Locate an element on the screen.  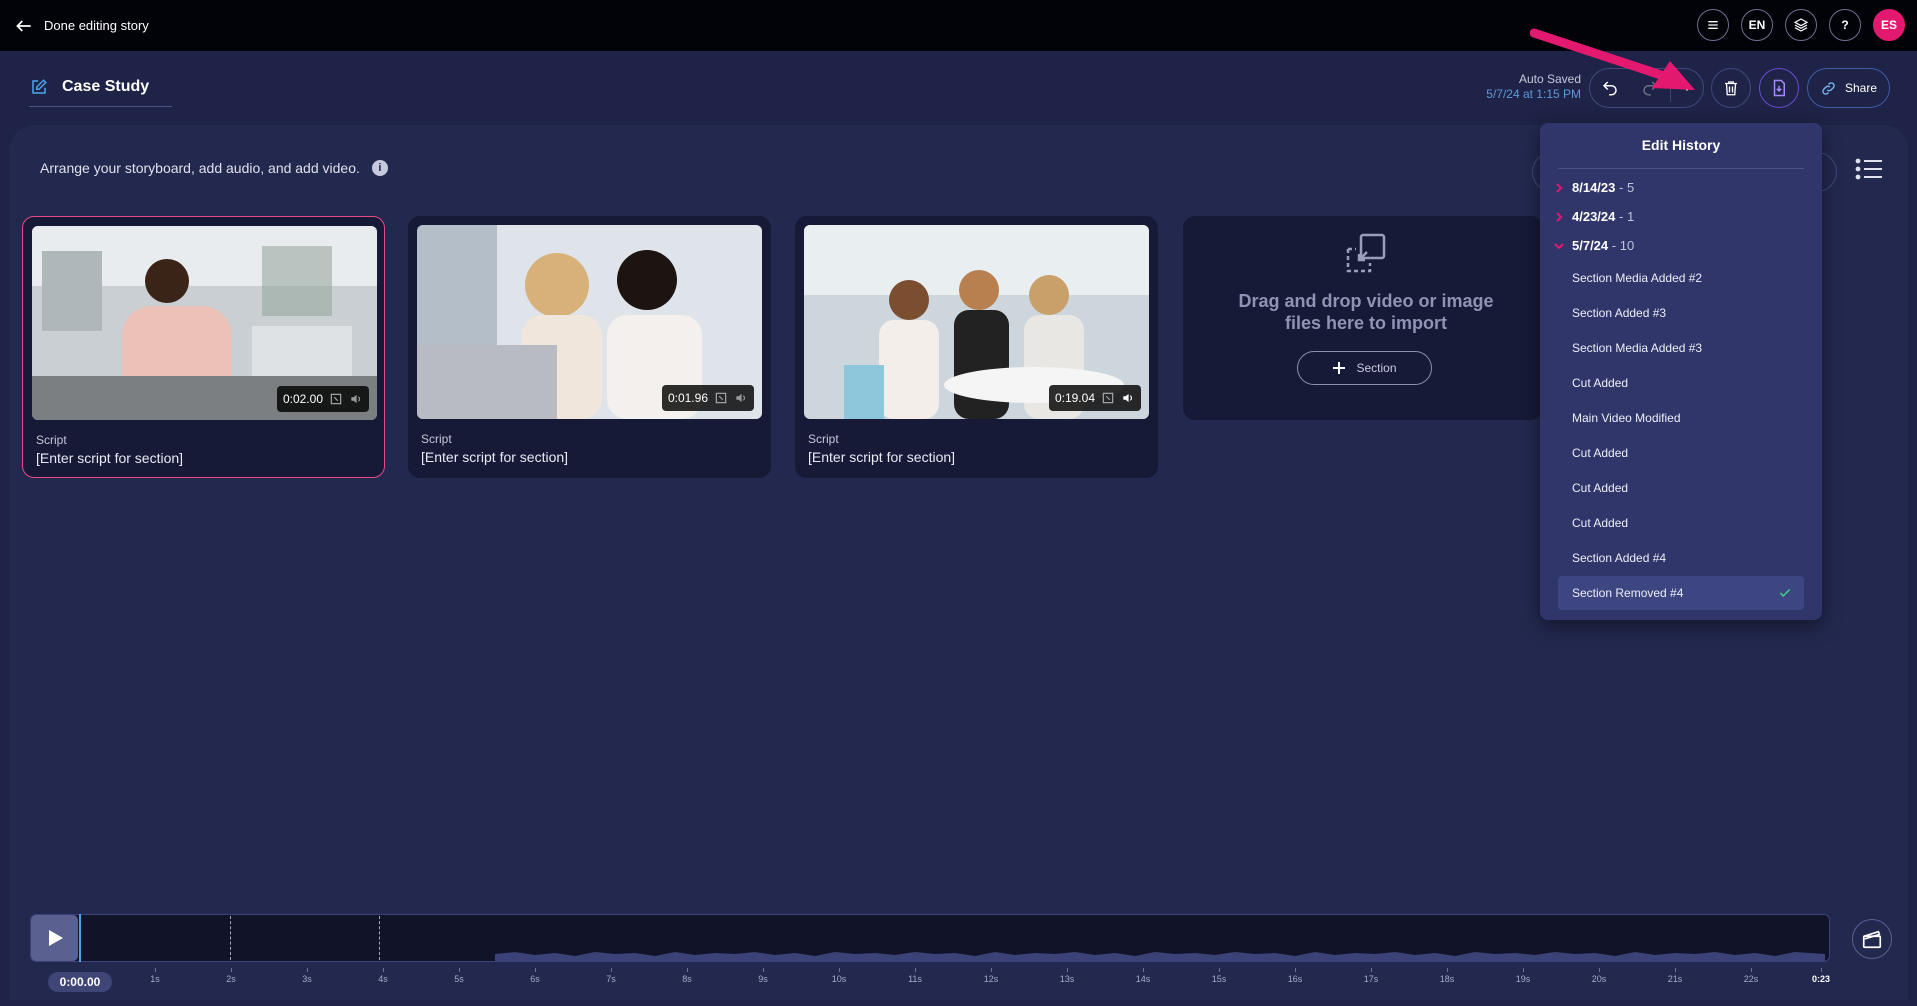
history-item-active: Section Removed #4 is located at coordinates (1681, 593).